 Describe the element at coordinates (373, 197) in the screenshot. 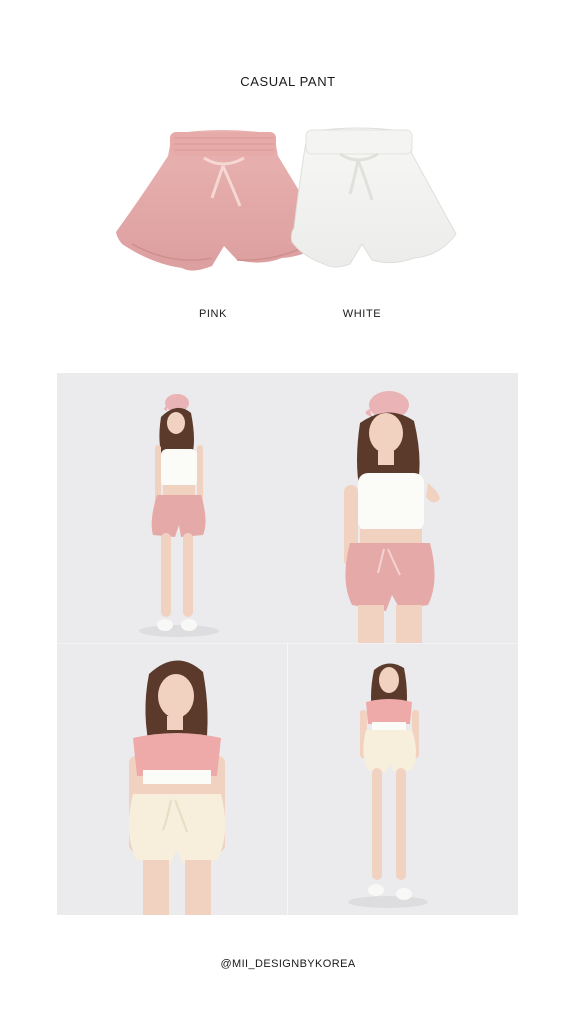

I see `white-shorts-image` at that location.